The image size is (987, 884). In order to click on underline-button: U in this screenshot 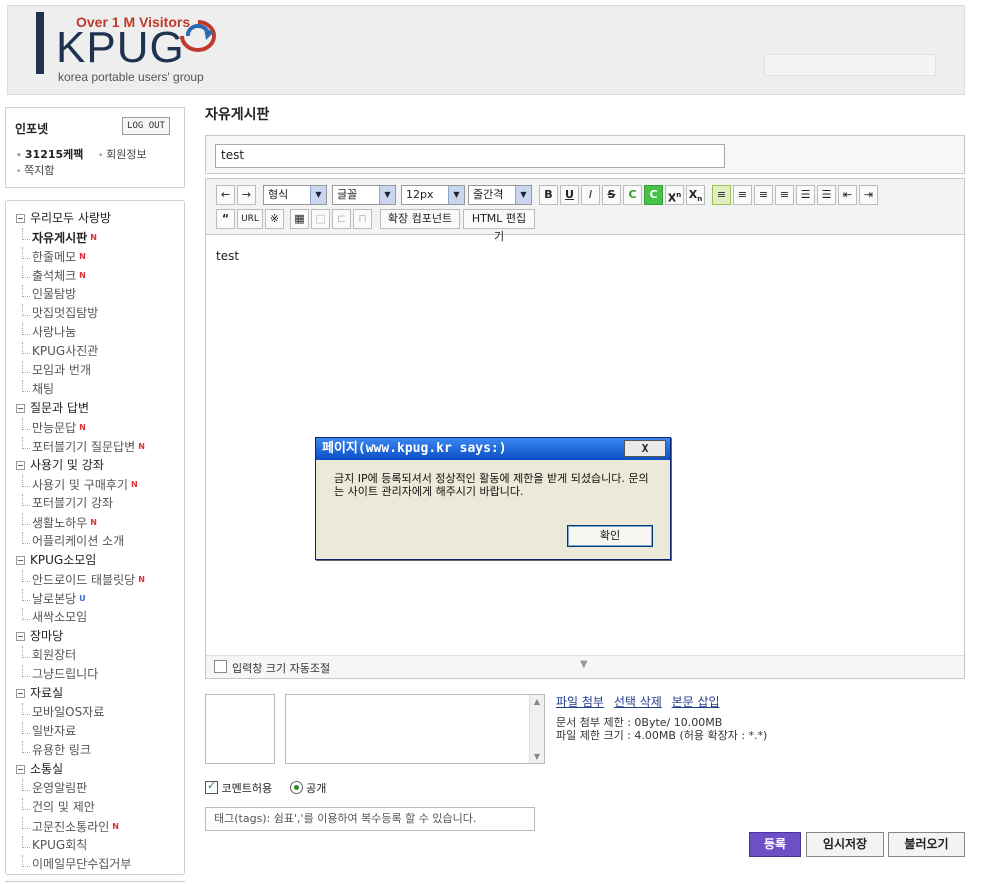, I will do `click(569, 195)`.